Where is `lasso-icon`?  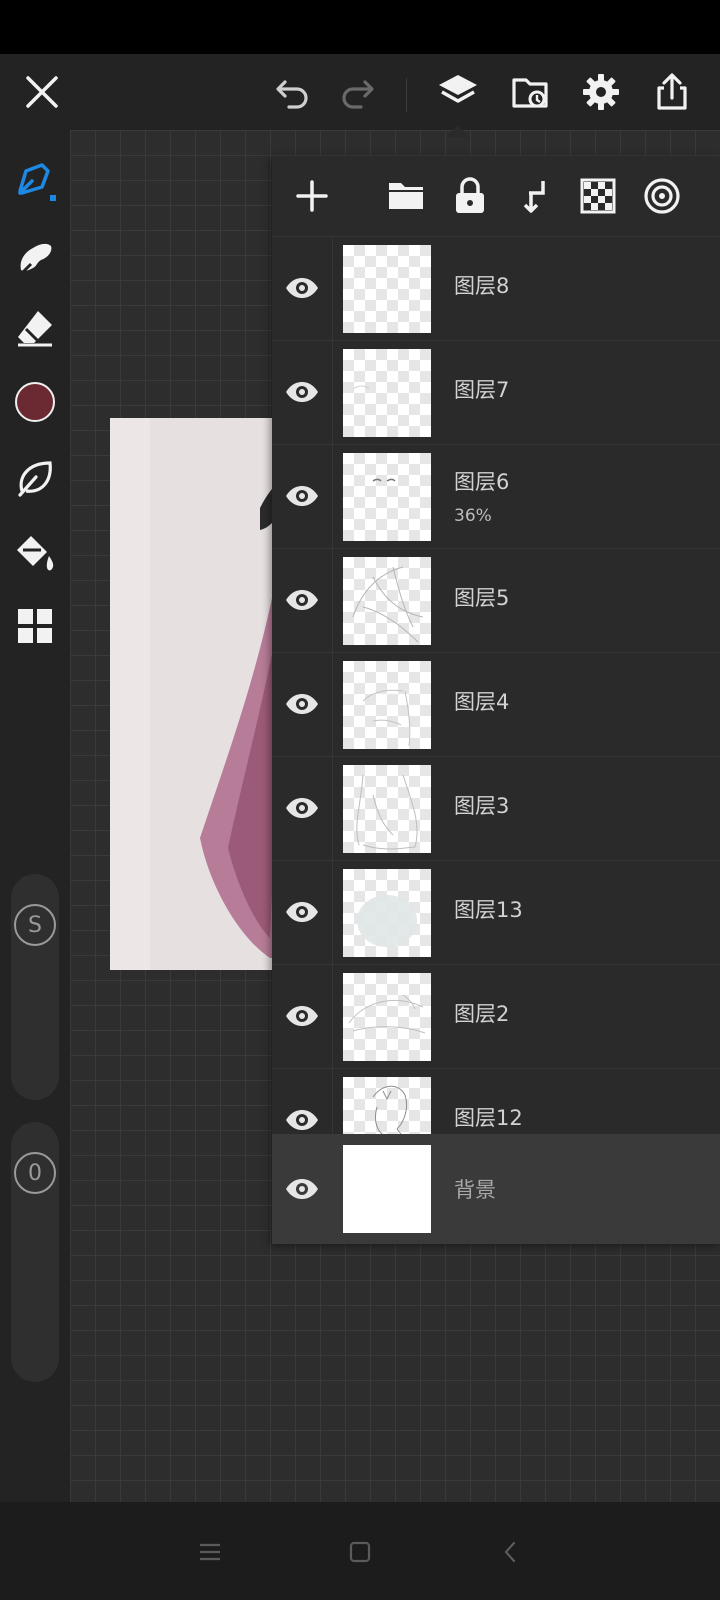
lasso-icon is located at coordinates (35, 479).